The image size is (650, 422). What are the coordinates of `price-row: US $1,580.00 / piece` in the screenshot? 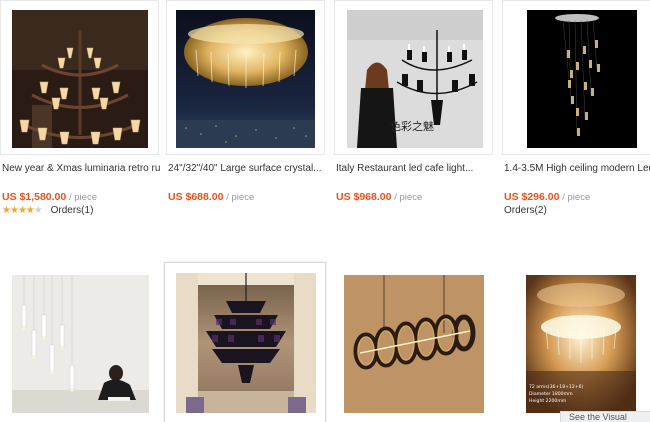 It's located at (49, 197).